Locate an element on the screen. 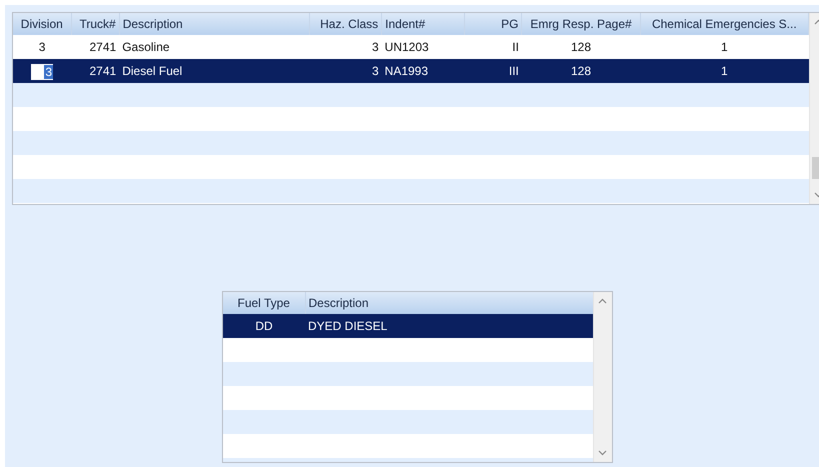 The image size is (819, 467). table-cell: II is located at coordinates (493, 47).